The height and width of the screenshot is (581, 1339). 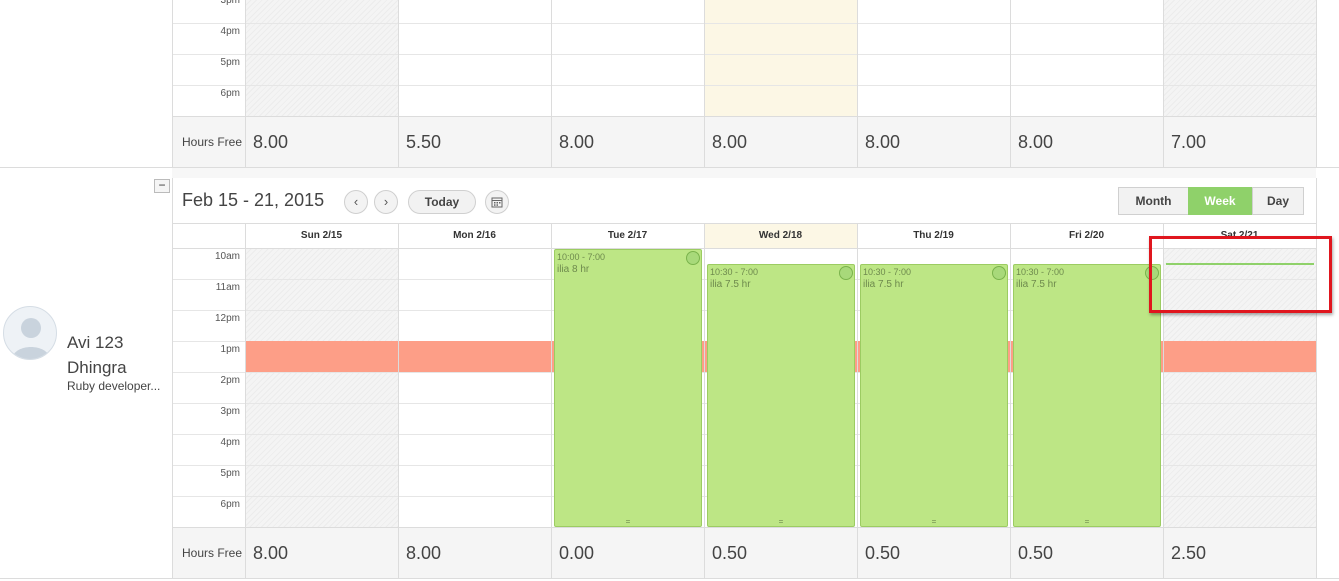 I want to click on day-header: Fri 2/20, so click(x=1086, y=235).